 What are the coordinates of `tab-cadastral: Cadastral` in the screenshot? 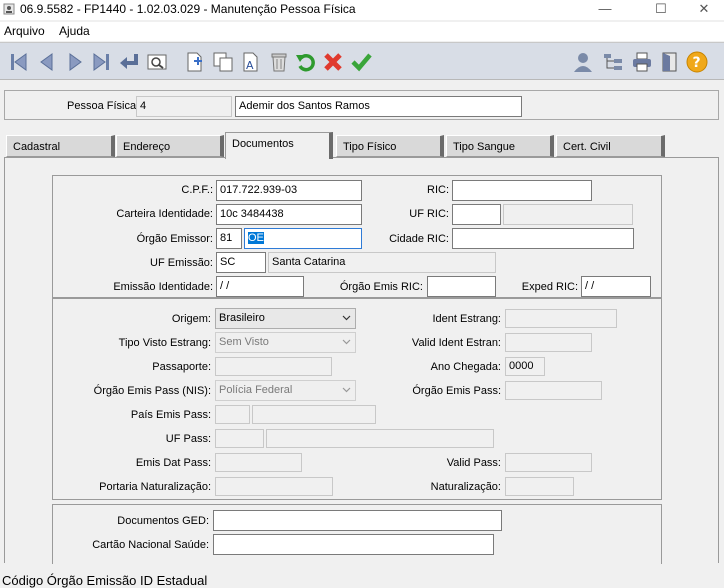 It's located at (60, 146).